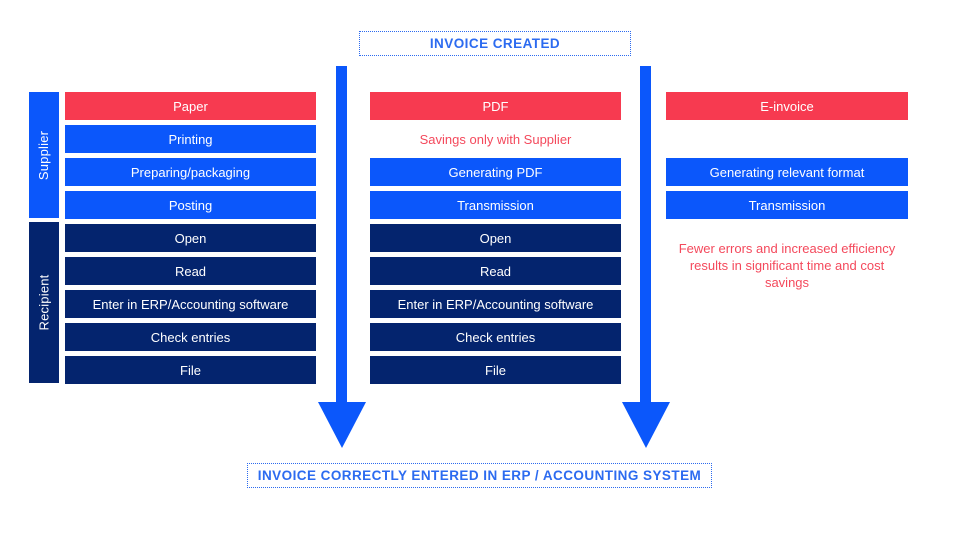 The width and height of the screenshot is (960, 540). I want to click on invoice-created-label: INVOICE CREATED, so click(495, 43).